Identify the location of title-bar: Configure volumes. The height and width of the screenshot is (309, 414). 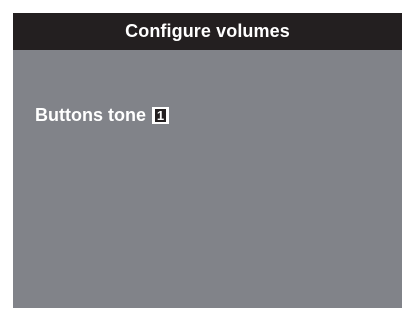
(207, 31).